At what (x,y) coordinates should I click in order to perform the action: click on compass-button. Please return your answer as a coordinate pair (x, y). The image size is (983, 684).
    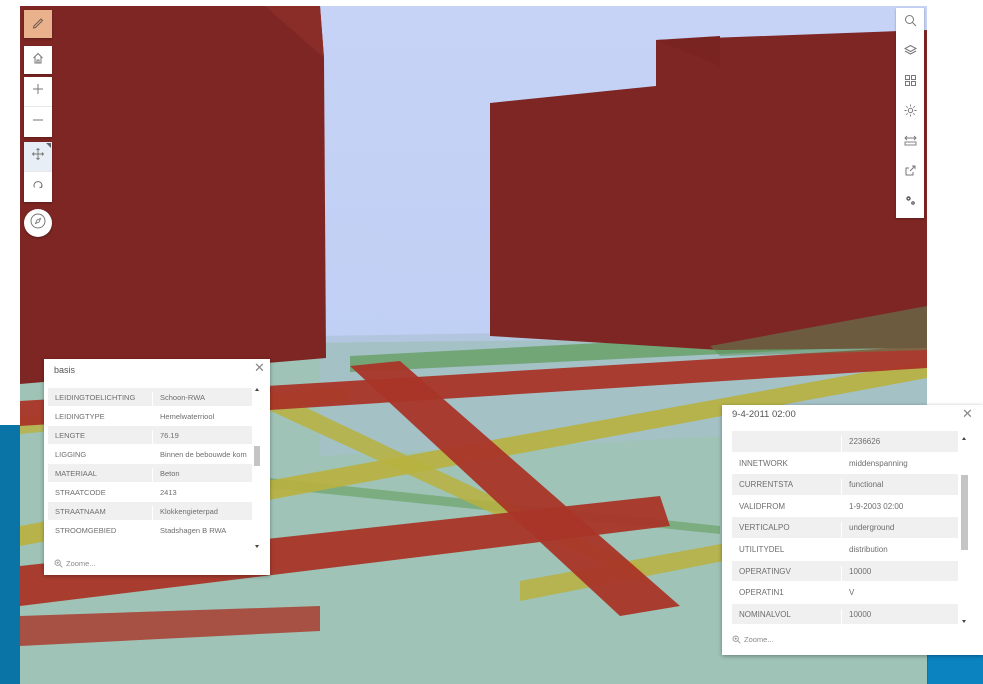
    Looking at the image, I should click on (38, 223).